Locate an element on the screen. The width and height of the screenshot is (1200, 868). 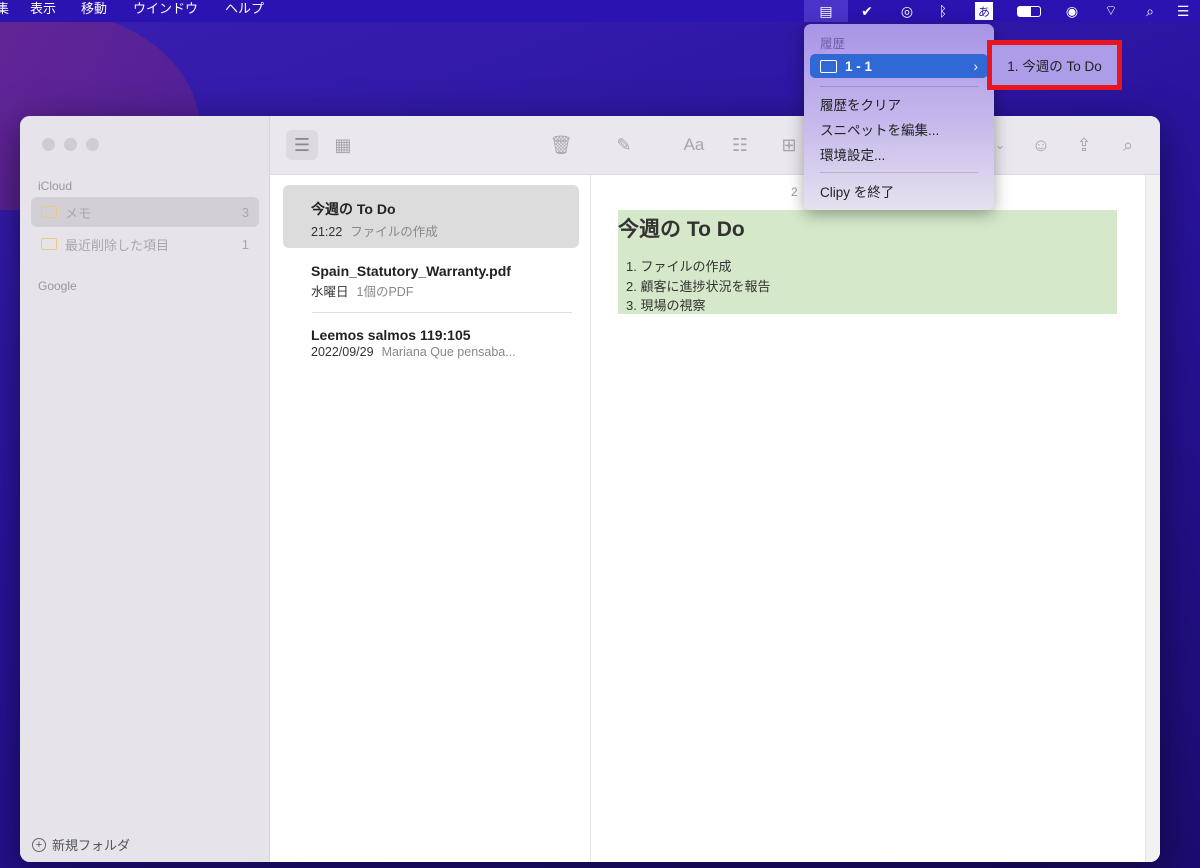
spotlight-icon: ⌕ is located at coordinates (1150, 11).